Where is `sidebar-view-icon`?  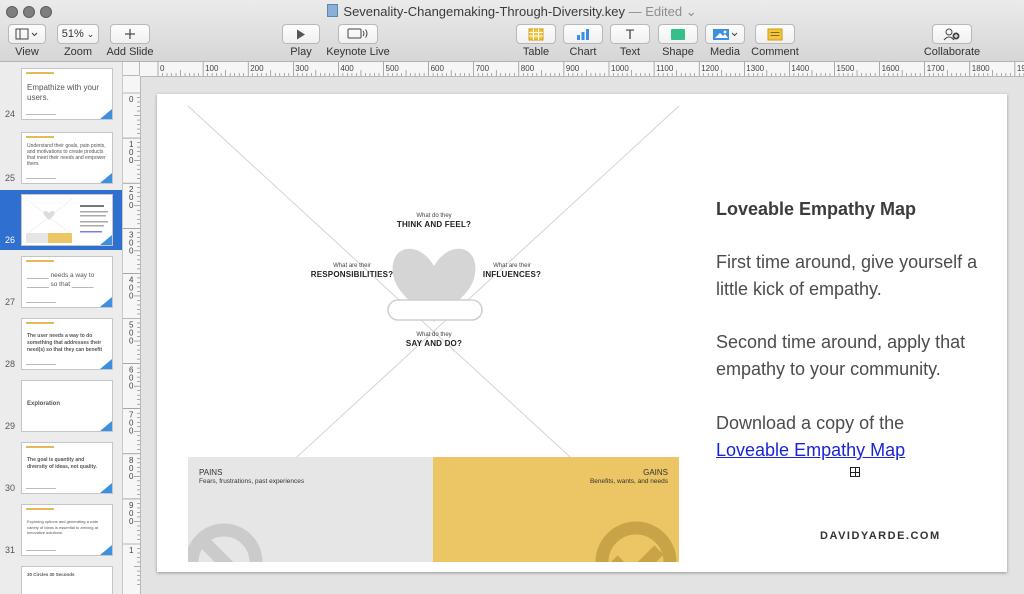
sidebar-view-icon is located at coordinates (26, 34).